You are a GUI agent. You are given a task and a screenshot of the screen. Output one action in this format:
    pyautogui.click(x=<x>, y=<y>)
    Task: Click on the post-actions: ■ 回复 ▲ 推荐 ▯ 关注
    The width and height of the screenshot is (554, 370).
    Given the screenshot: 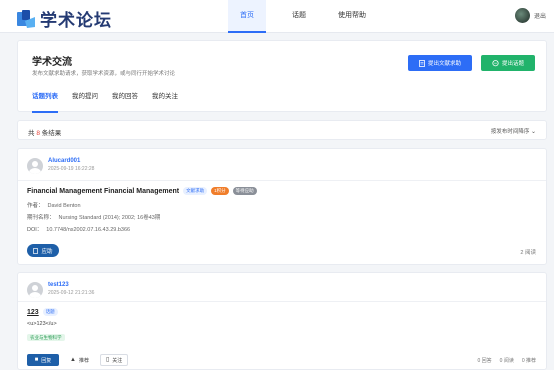 What is the action you would take?
    pyautogui.click(x=78, y=360)
    